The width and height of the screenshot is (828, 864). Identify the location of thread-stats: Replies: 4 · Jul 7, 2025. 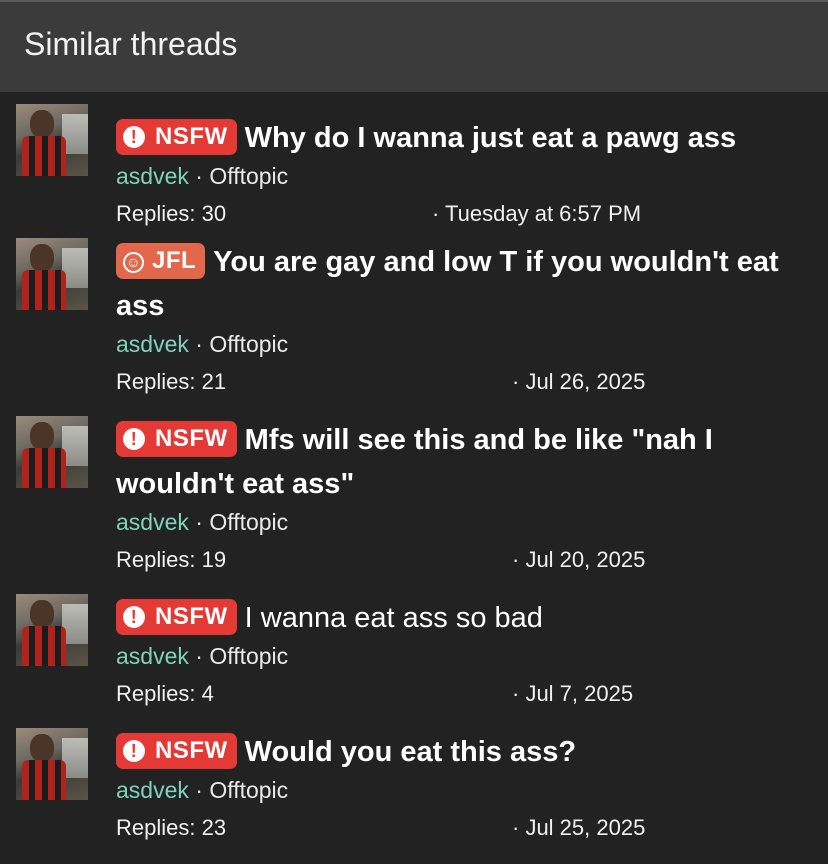
(466, 694).